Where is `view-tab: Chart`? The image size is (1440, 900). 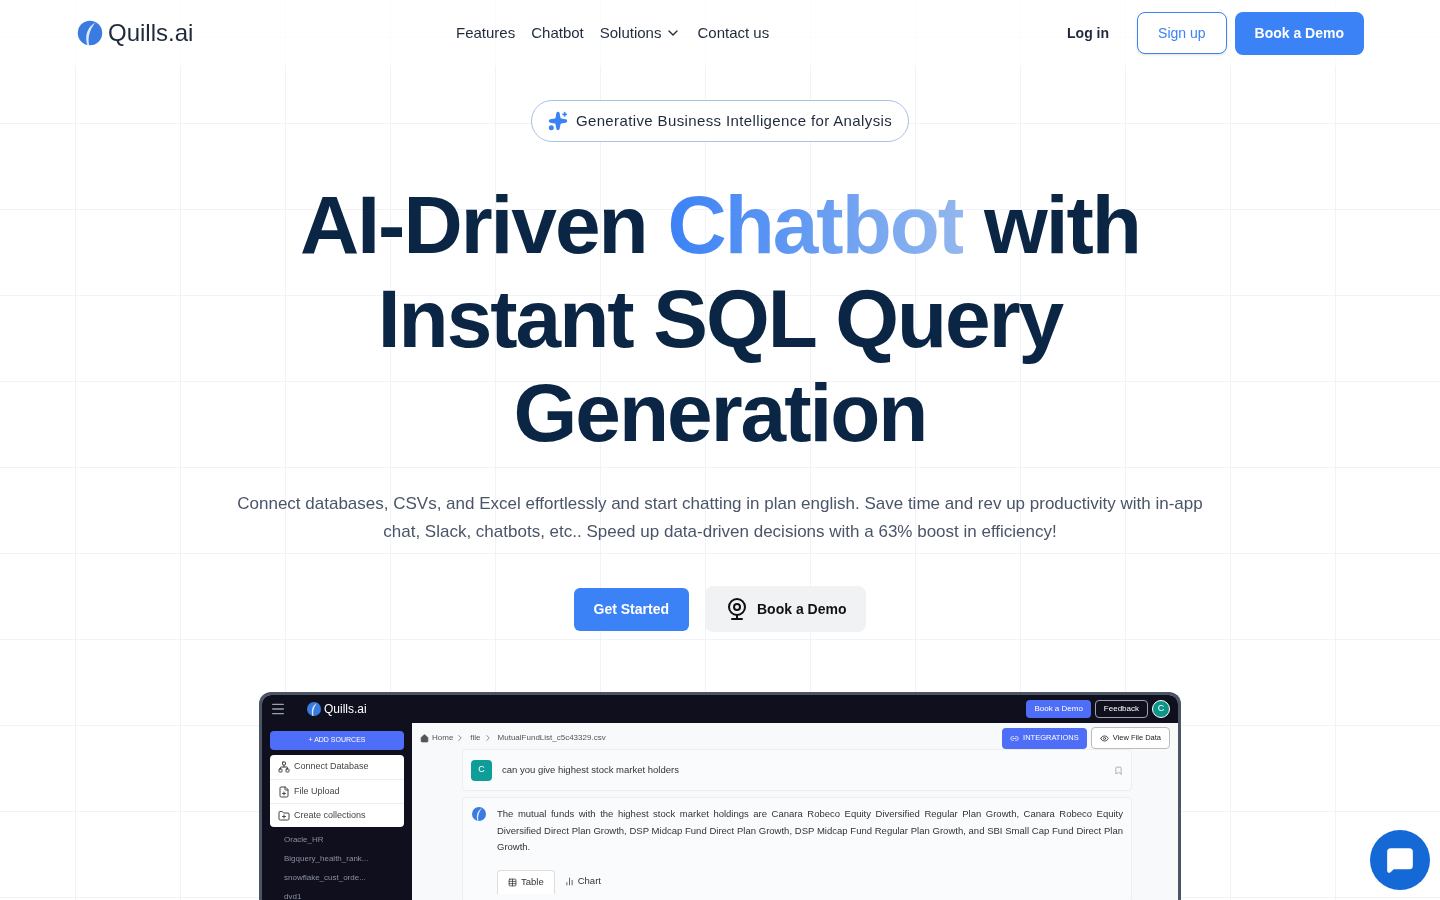 view-tab: Chart is located at coordinates (582, 881).